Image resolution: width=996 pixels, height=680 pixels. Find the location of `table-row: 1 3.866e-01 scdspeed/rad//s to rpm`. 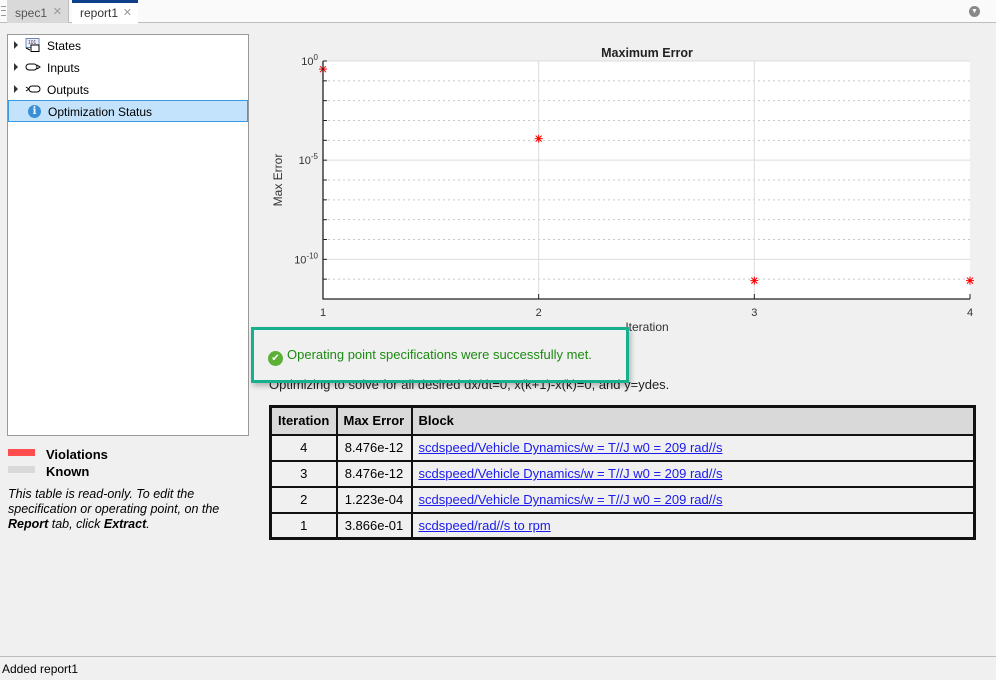

table-row: 1 3.866e-01 scdspeed/rad//s to rpm is located at coordinates (622, 525).